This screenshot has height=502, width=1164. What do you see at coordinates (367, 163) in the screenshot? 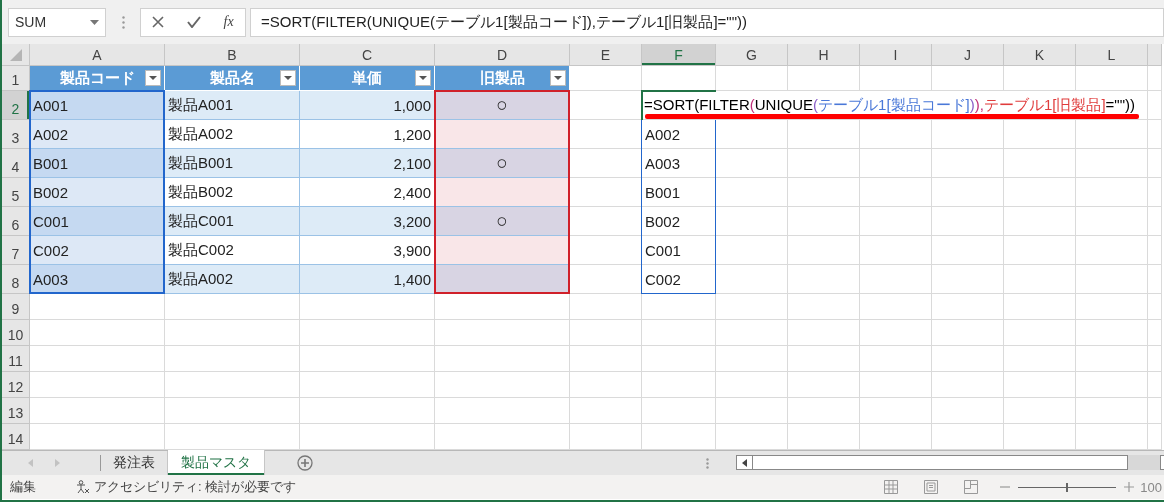
I see `table-cell: 2,100` at bounding box center [367, 163].